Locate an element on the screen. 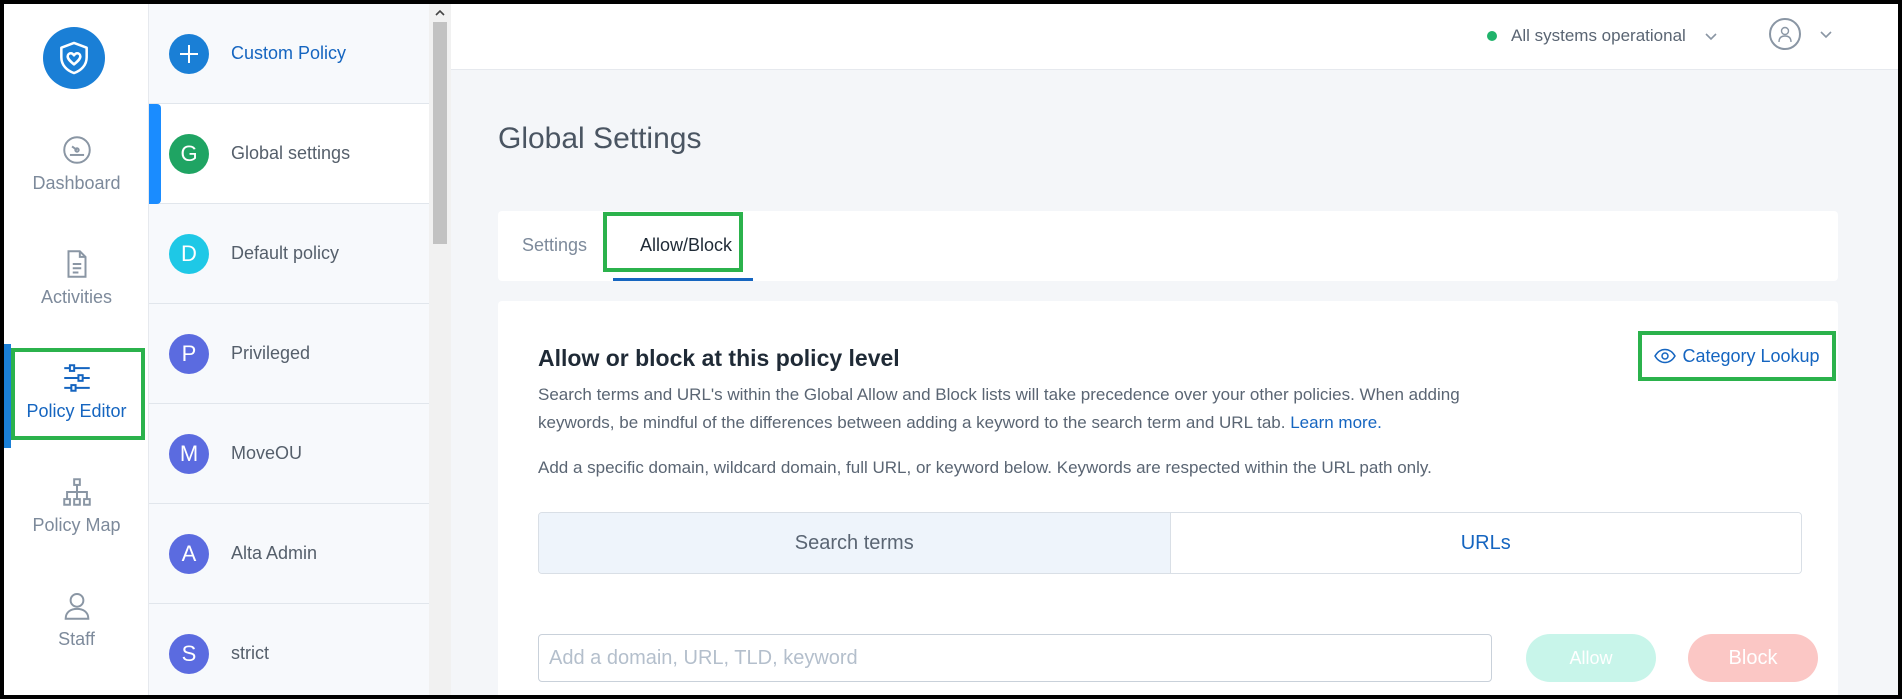 The height and width of the screenshot is (699, 1902). user-avatar-icon is located at coordinates (1785, 34).